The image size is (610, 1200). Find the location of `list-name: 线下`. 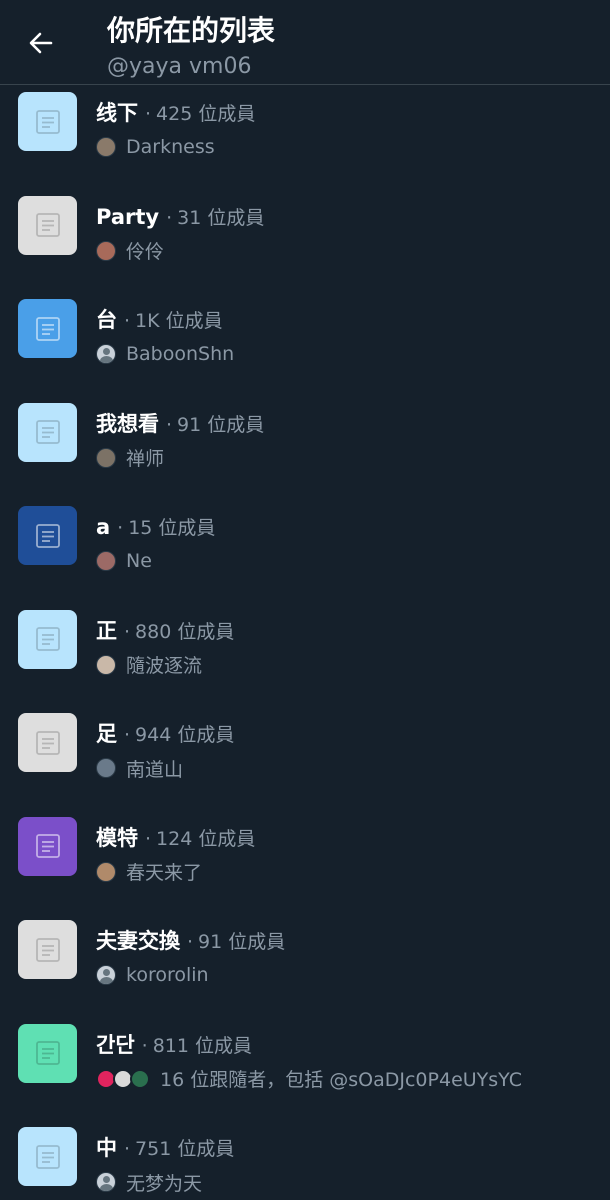

list-name: 线下 is located at coordinates (117, 113).